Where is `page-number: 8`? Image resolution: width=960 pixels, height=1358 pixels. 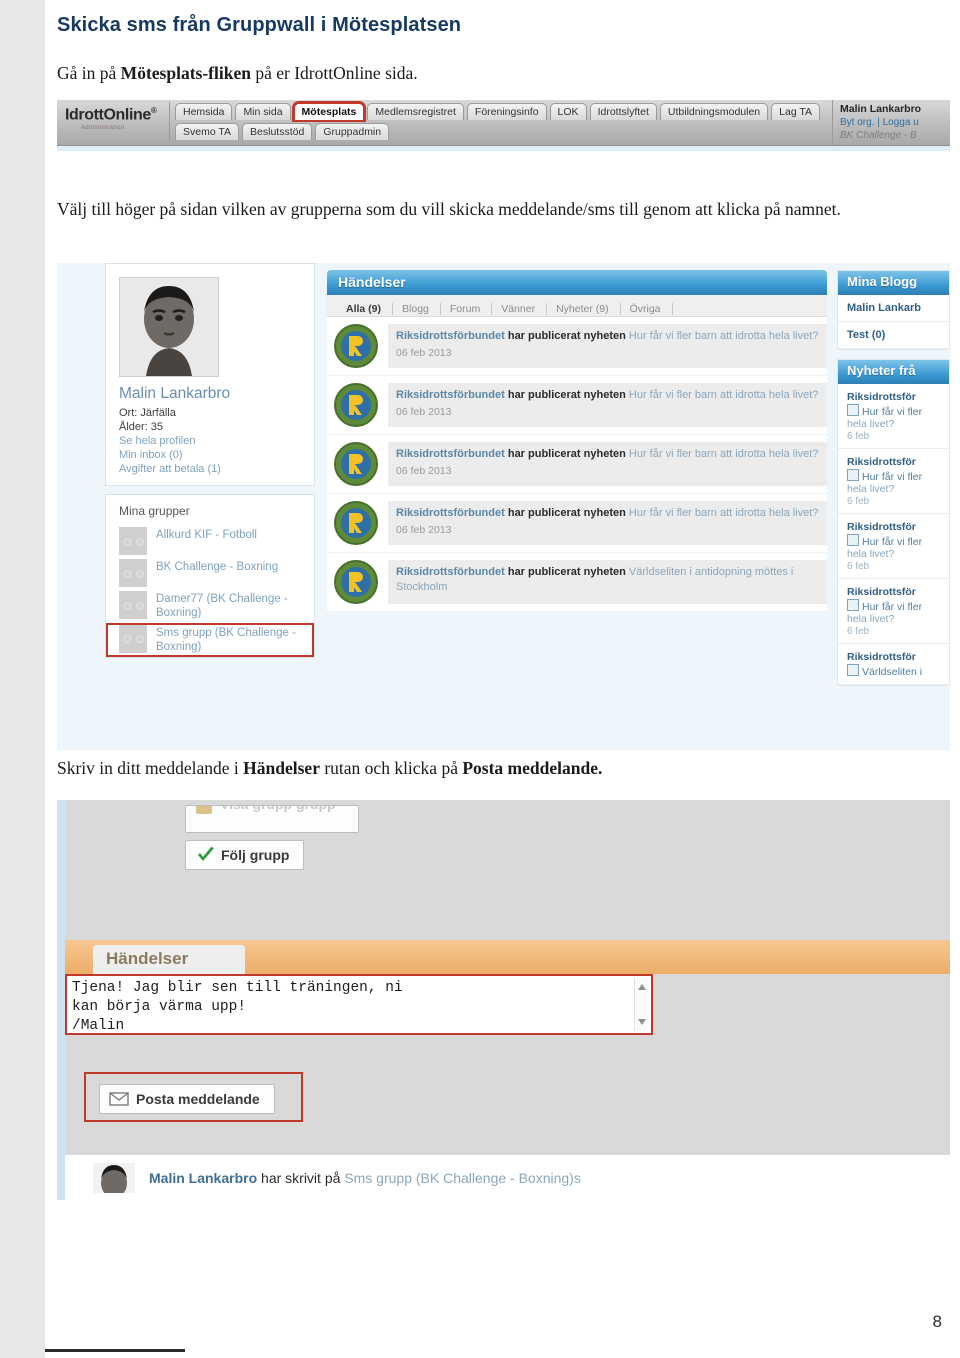 page-number: 8 is located at coordinates (937, 1321).